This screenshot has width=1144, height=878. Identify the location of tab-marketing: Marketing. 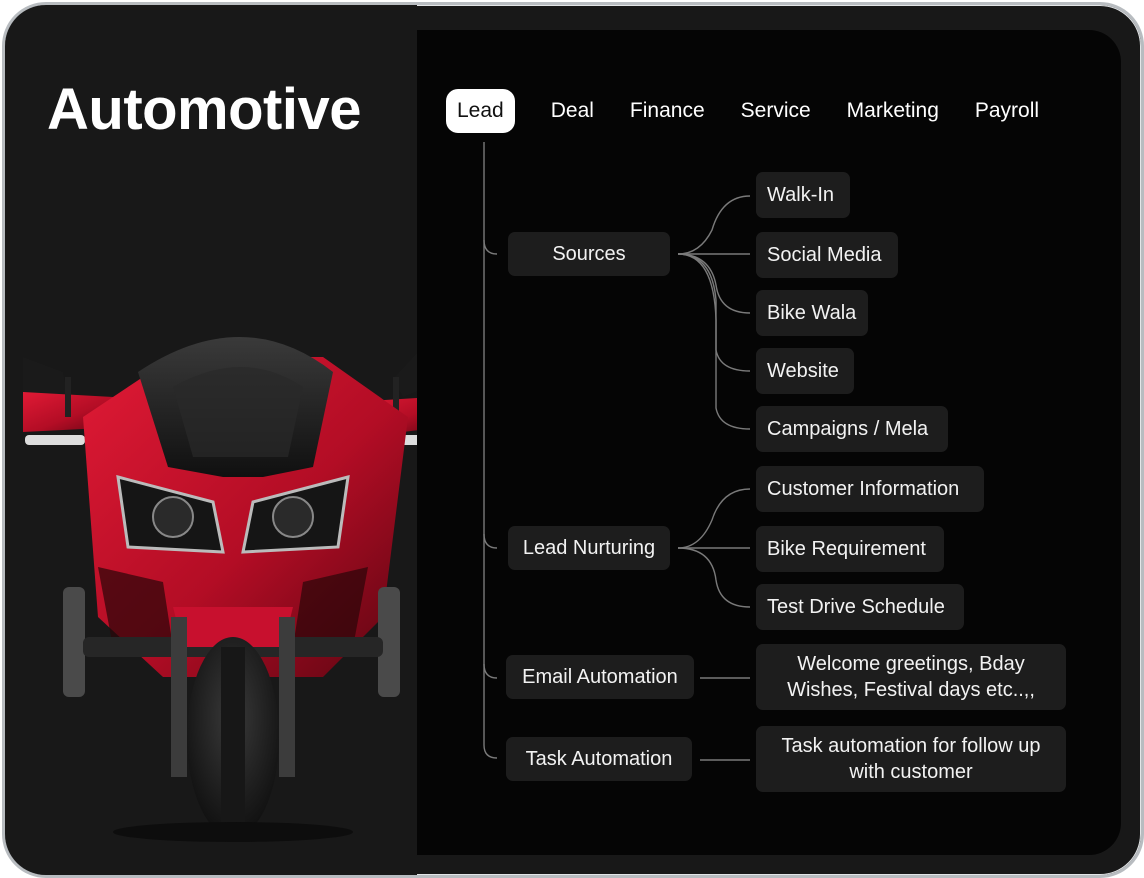
(893, 111).